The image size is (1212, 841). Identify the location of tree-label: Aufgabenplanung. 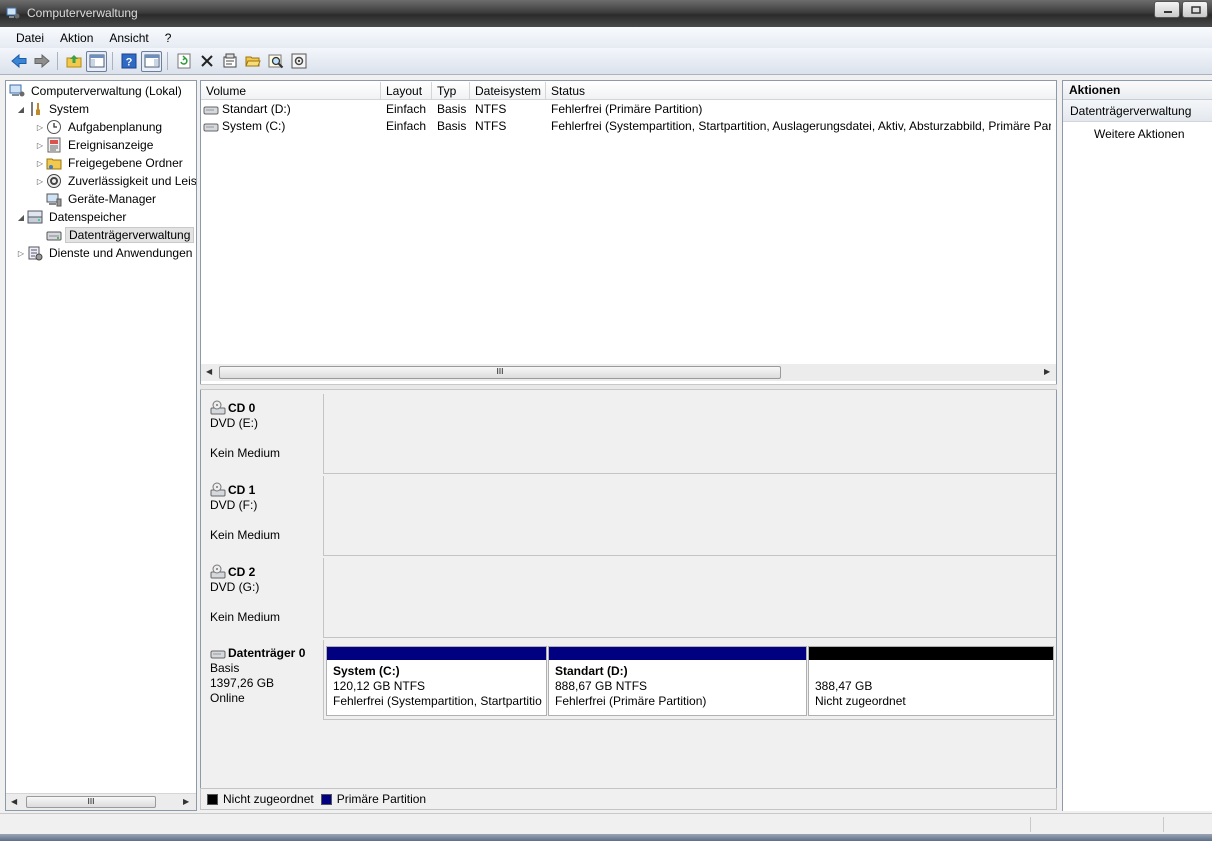
(115, 127).